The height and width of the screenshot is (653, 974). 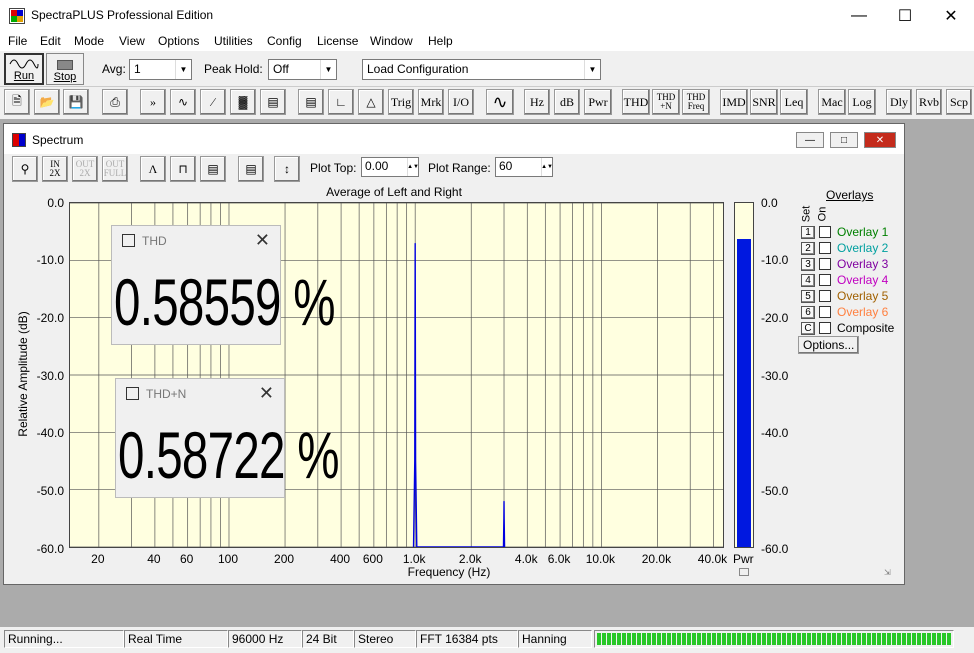 I want to click on menu-license: License, so click(x=337, y=41).